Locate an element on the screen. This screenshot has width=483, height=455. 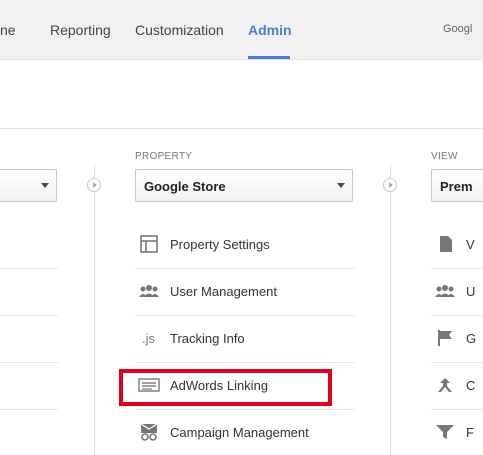
view-selector: Prem is located at coordinates (457, 185).